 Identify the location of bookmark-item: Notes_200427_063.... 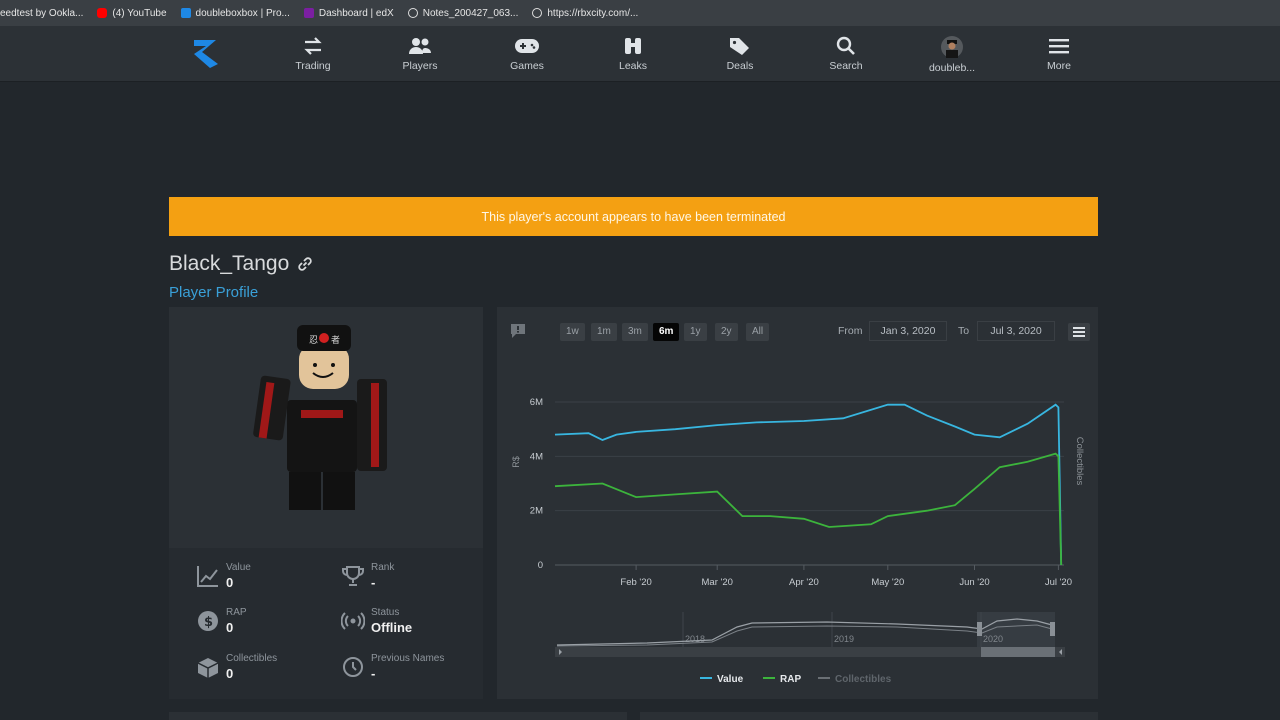
(463, 13).